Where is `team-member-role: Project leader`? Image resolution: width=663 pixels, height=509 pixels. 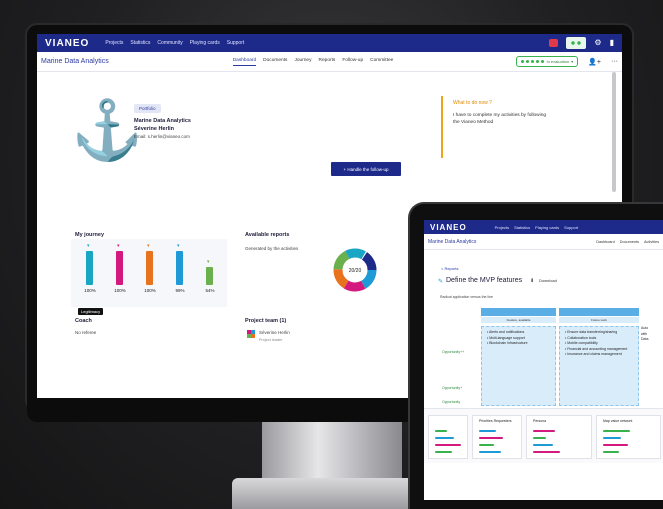 team-member-role: Project leader is located at coordinates (271, 340).